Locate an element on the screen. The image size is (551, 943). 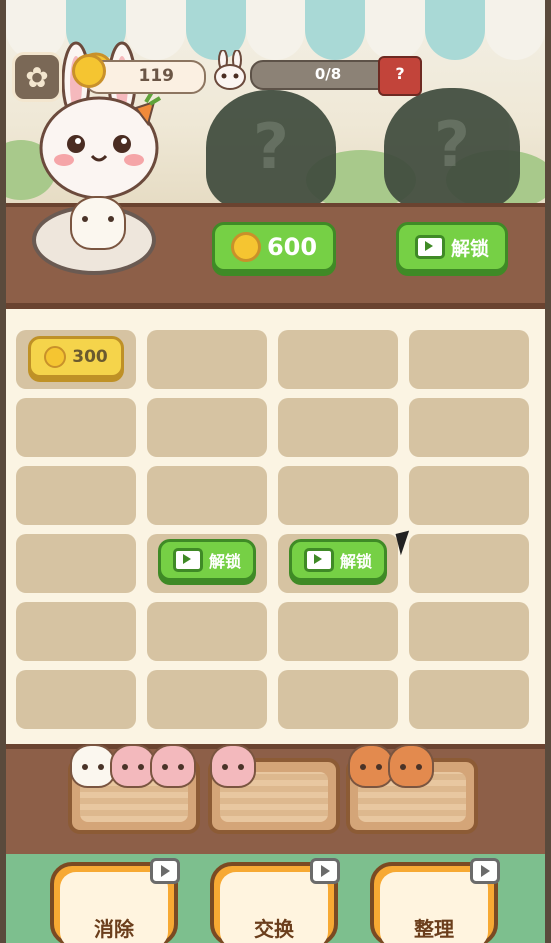
buy-customer-button: 600 is located at coordinates (274, 247).